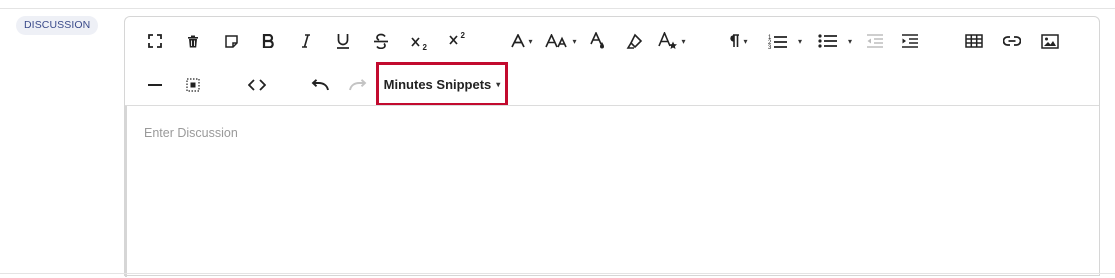 The width and height of the screenshot is (1115, 278). I want to click on undo-button, so click(320, 85).